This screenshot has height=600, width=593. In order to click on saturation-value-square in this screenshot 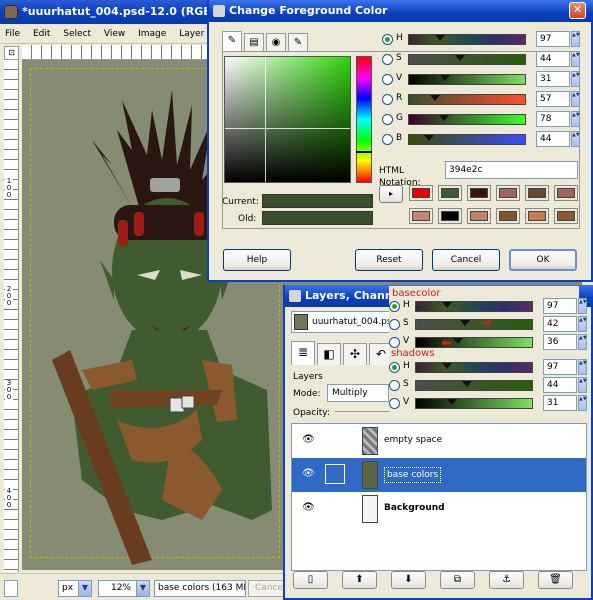, I will do `click(287, 119)`.